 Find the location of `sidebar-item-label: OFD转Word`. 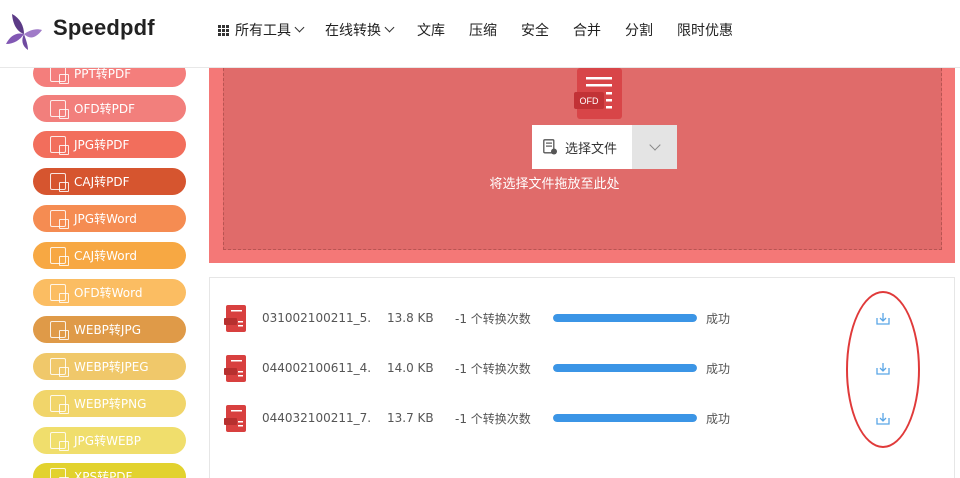

sidebar-item-label: OFD转Word is located at coordinates (108, 293).